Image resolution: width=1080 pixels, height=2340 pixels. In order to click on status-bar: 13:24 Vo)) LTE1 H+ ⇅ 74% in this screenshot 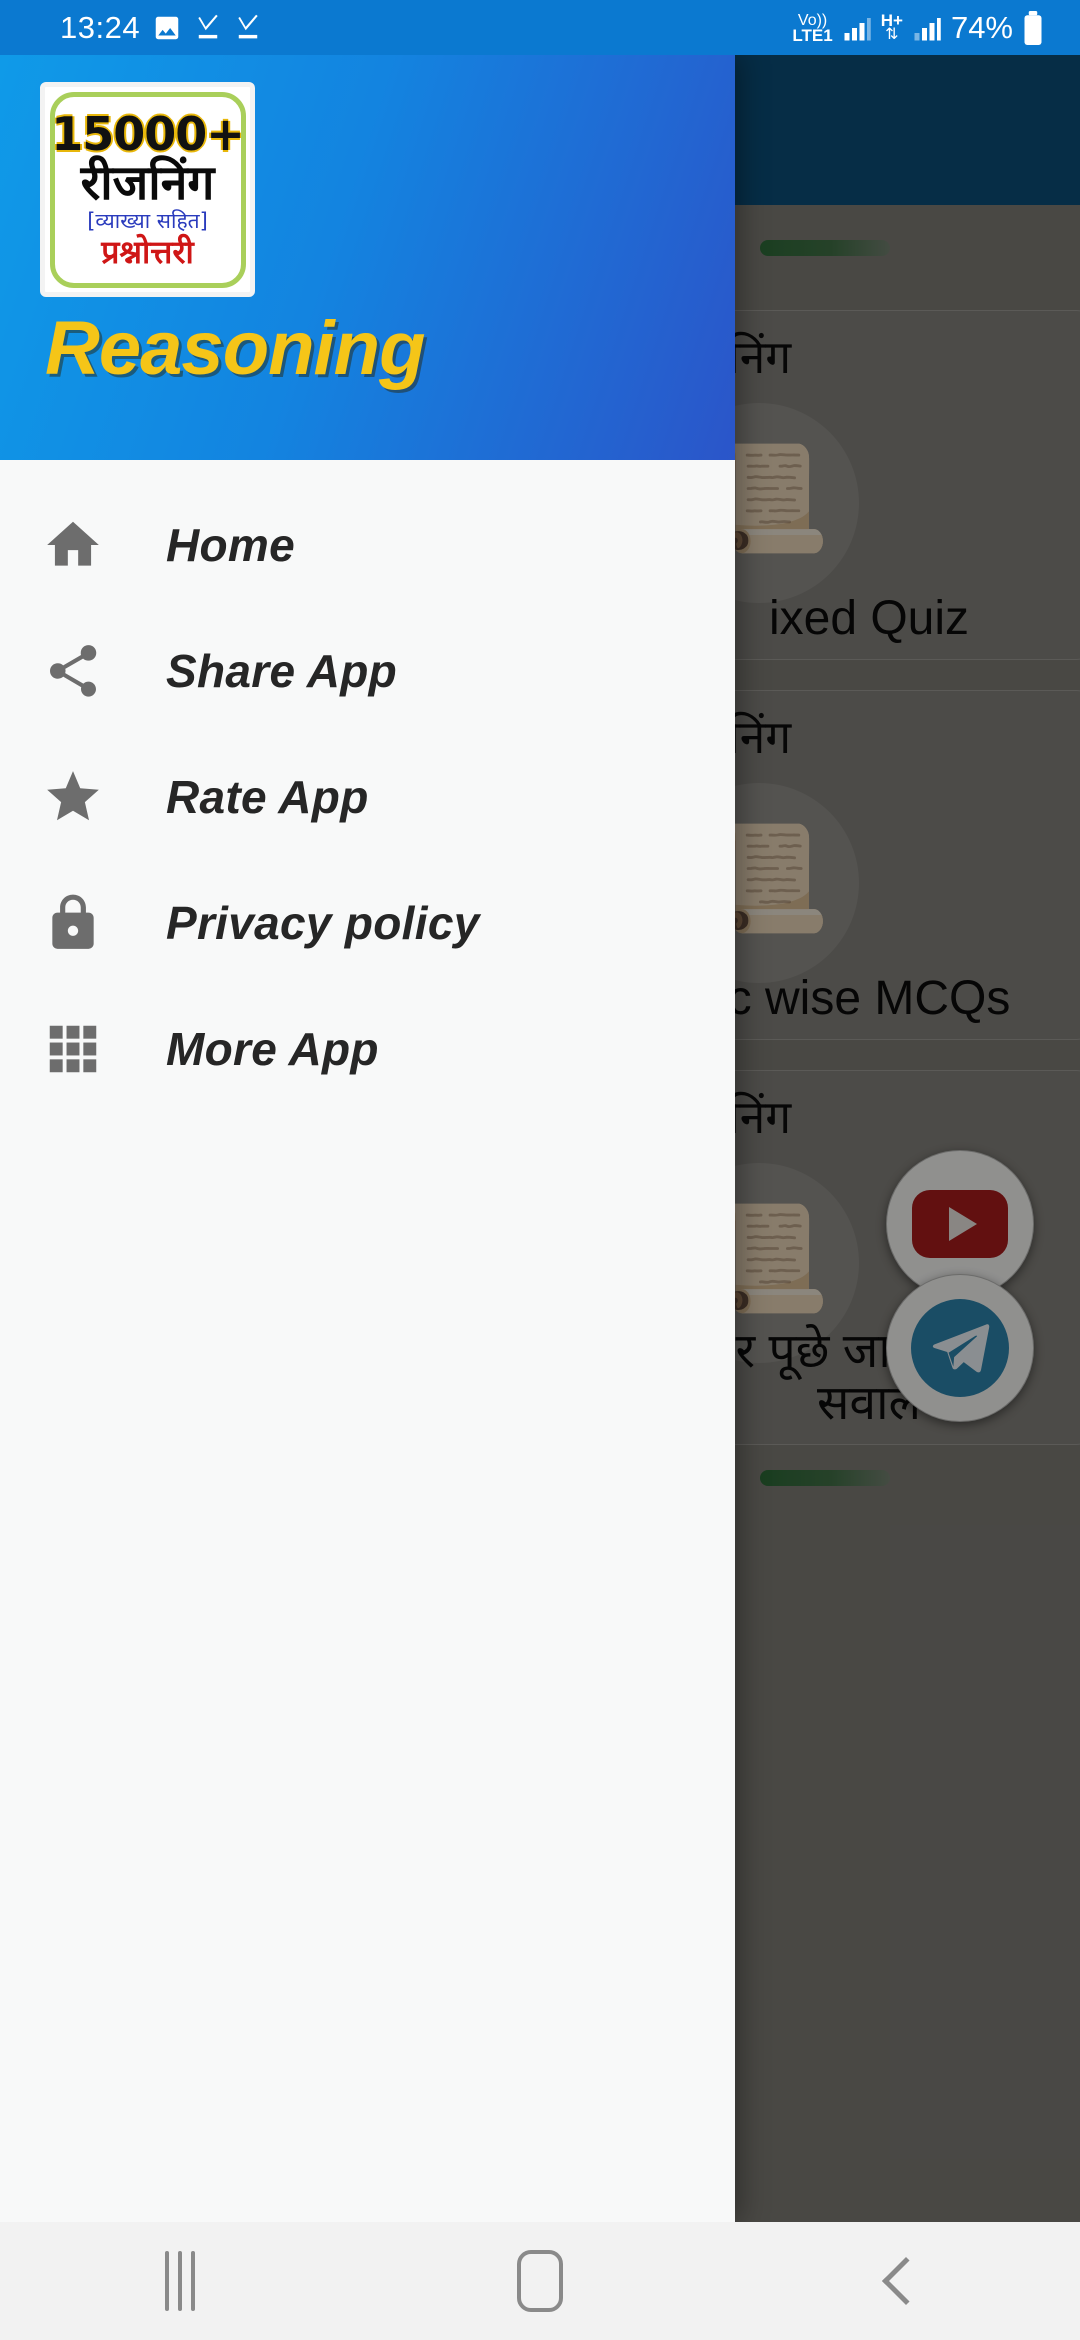, I will do `click(540, 27)`.